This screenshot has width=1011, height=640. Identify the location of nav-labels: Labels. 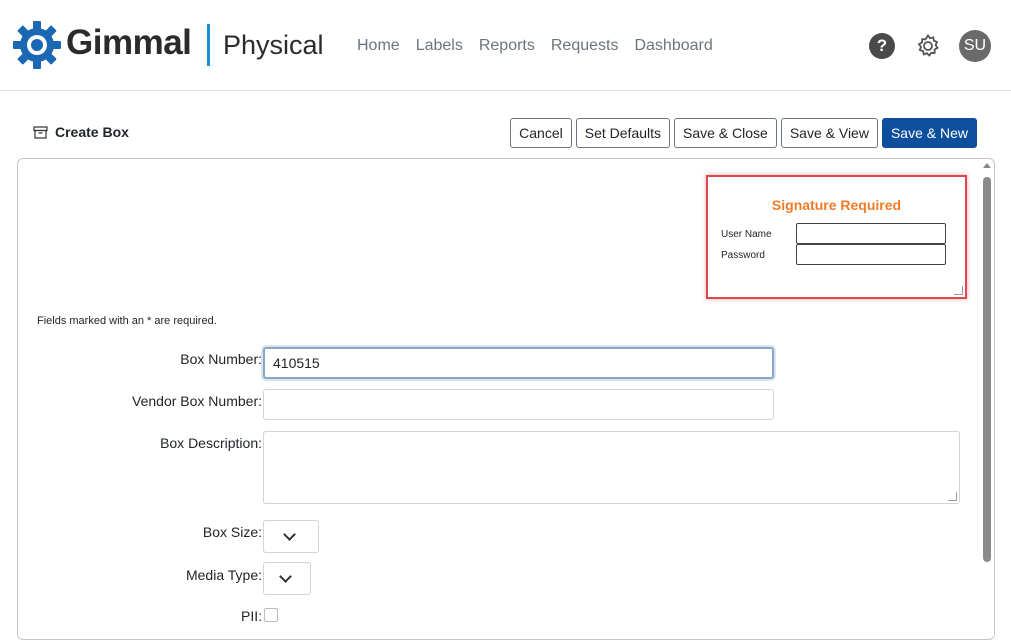
(439, 46).